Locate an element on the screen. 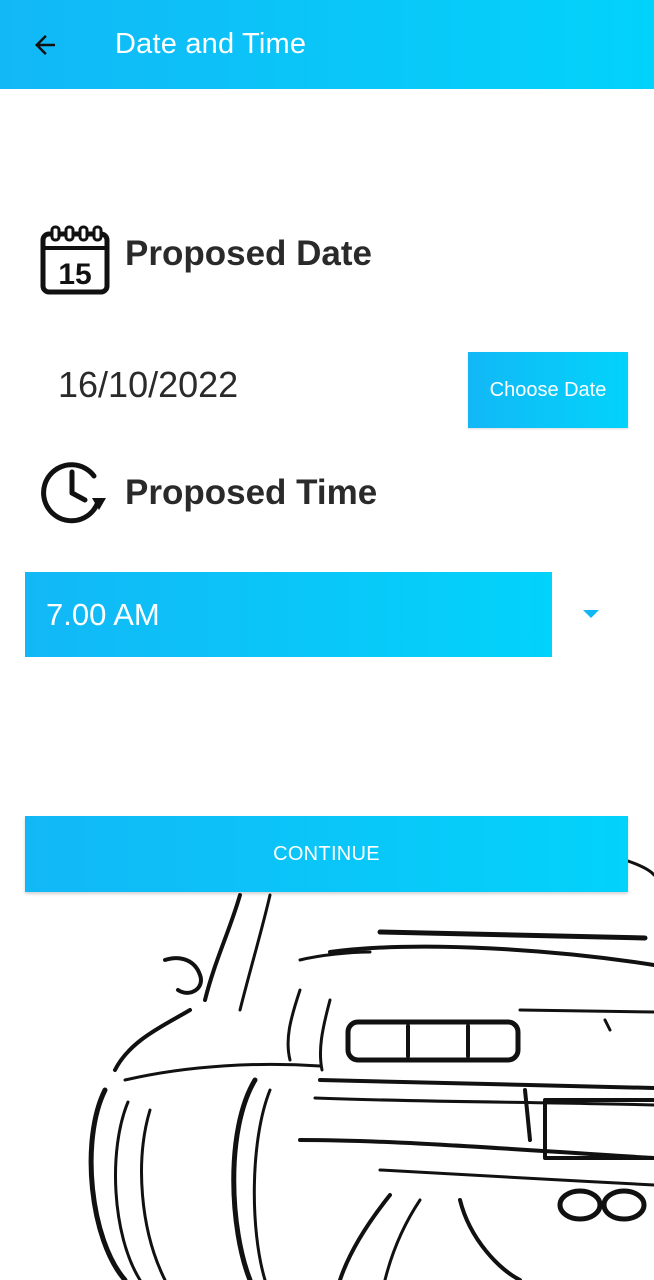 The height and width of the screenshot is (1280, 654). continue-button: CONTINUE is located at coordinates (326, 854).